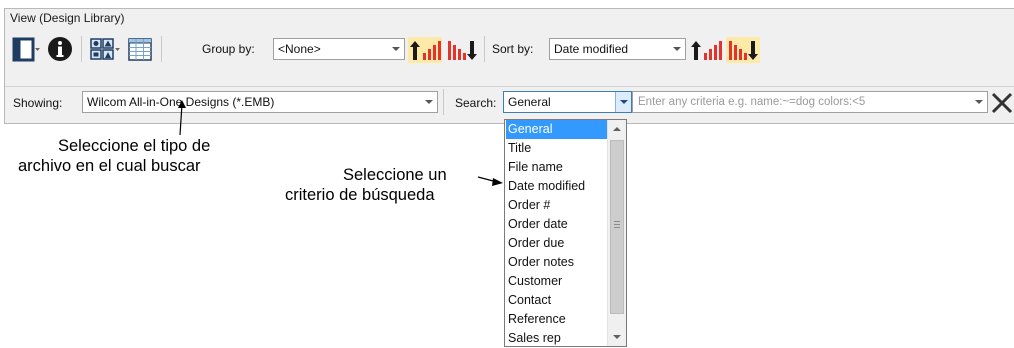  Describe the element at coordinates (134, 146) in the screenshot. I see `annotation-file-type-line1: Seleccione el tipo de` at that location.